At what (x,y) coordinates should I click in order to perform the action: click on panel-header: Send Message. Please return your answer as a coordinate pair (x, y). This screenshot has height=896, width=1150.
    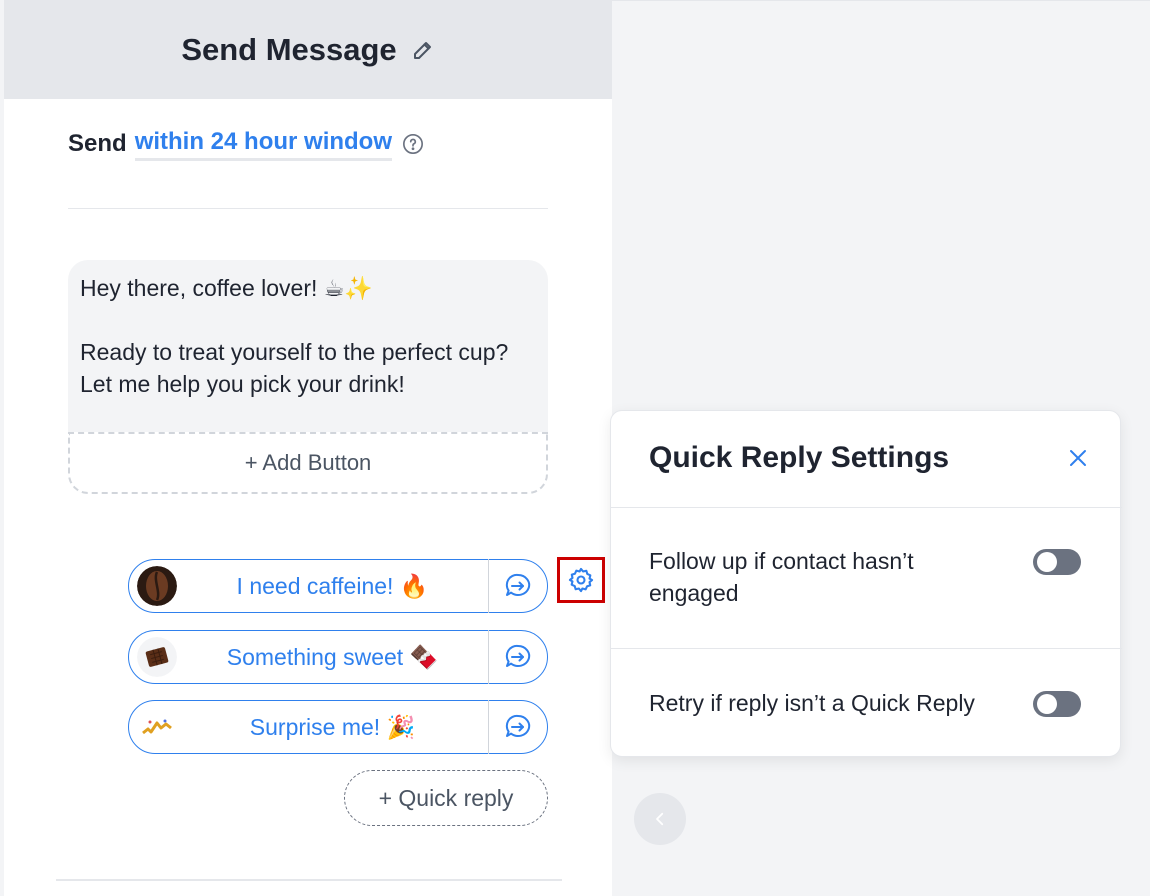
    Looking at the image, I should click on (308, 49).